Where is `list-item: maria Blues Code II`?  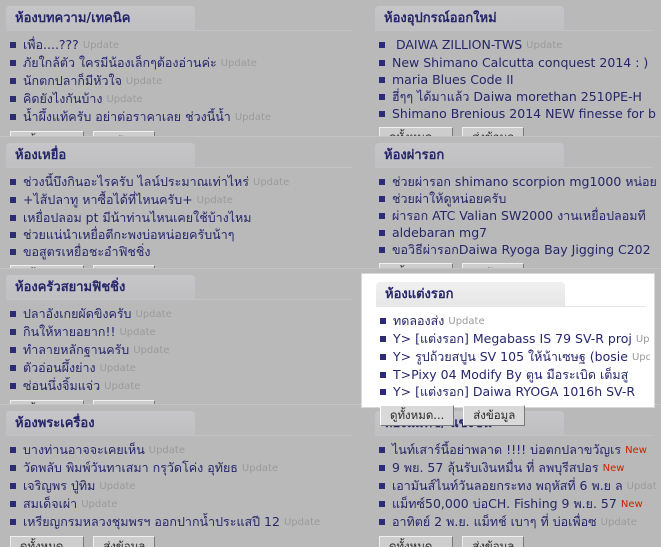 list-item: maria Blues Code II is located at coordinates (518, 79).